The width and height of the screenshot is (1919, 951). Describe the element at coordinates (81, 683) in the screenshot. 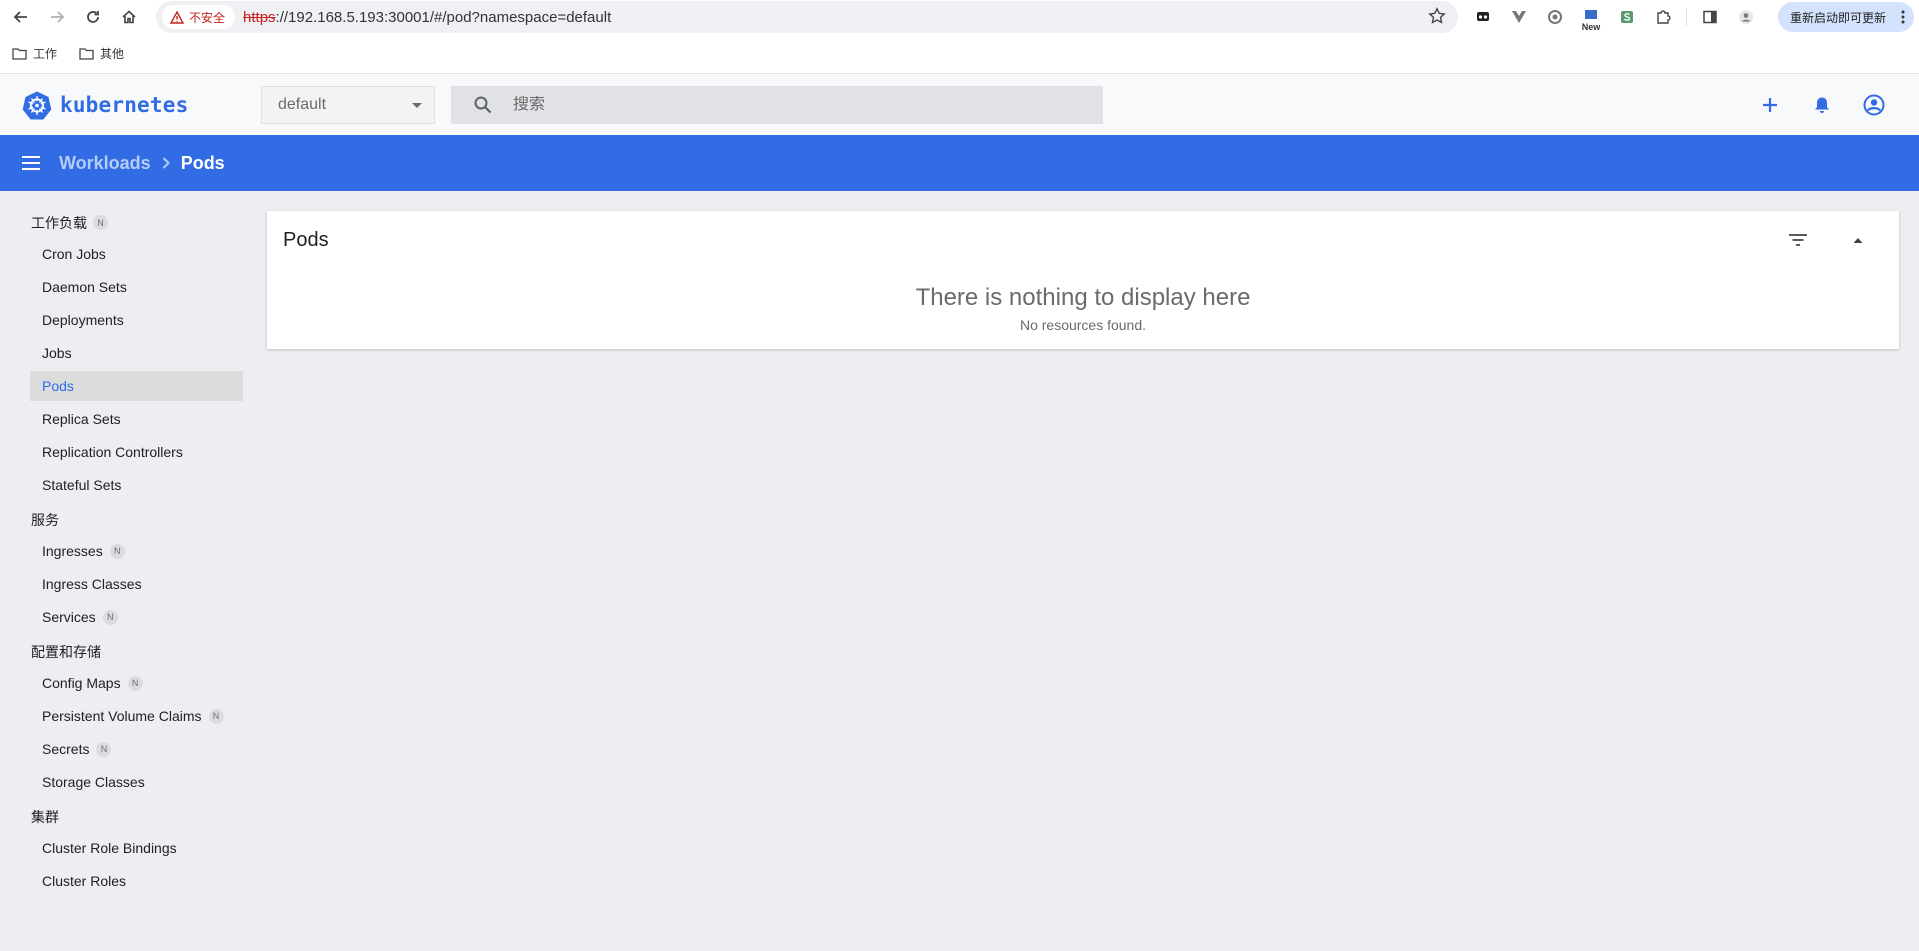

I see `sidebar-item-label: Config Maps` at that location.